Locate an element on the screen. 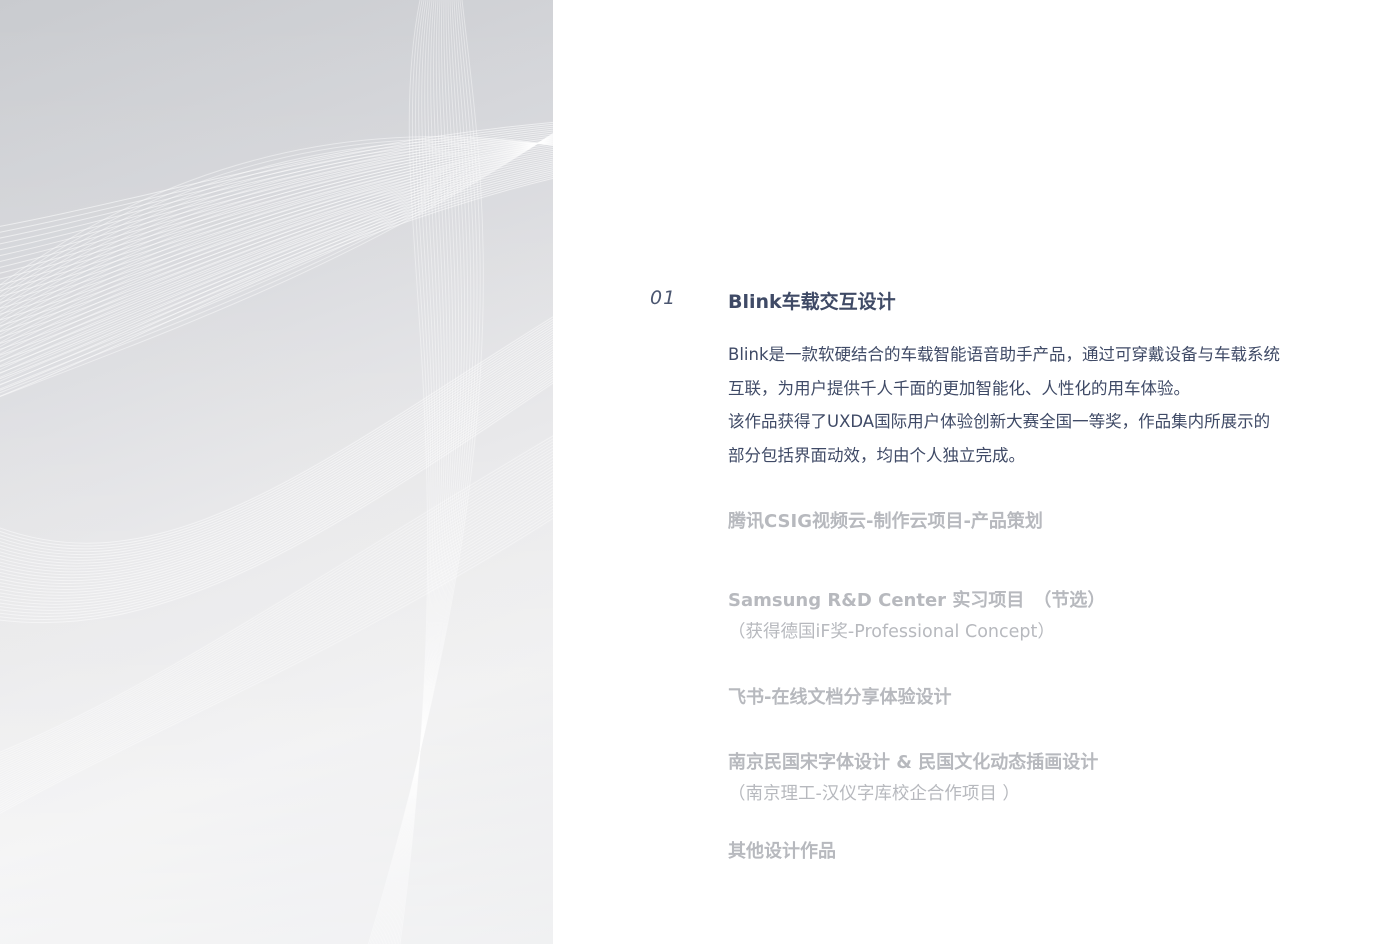 The width and height of the screenshot is (1398, 944). project-item-title: 腾讯CSIG视频云-制作云项目-产品策划 is located at coordinates (885, 521).